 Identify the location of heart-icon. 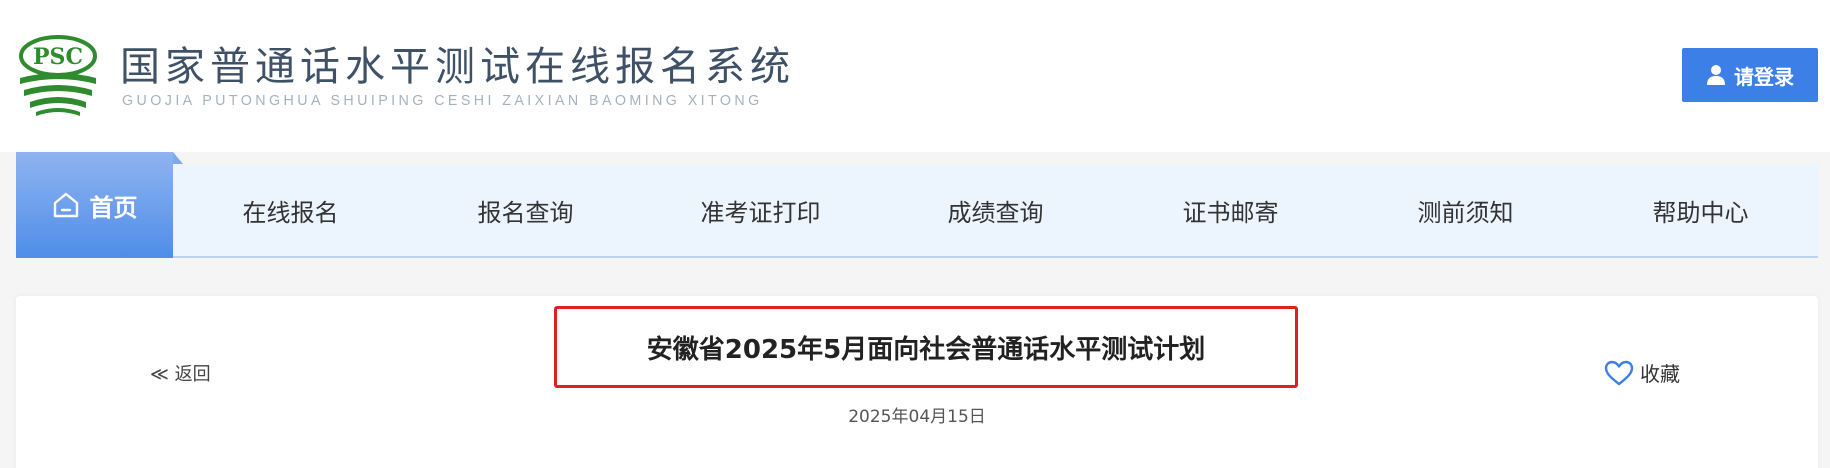
(1619, 372).